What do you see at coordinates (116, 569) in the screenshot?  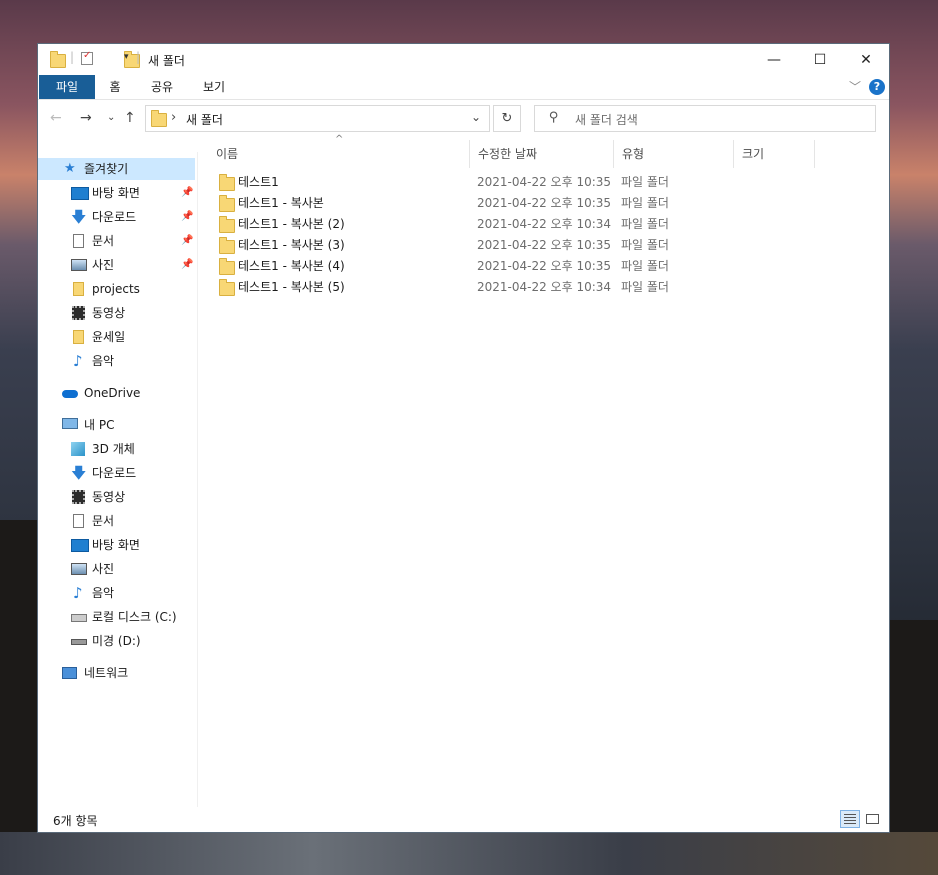 I see `sidebar-item-pc-pictures: 사진` at bounding box center [116, 569].